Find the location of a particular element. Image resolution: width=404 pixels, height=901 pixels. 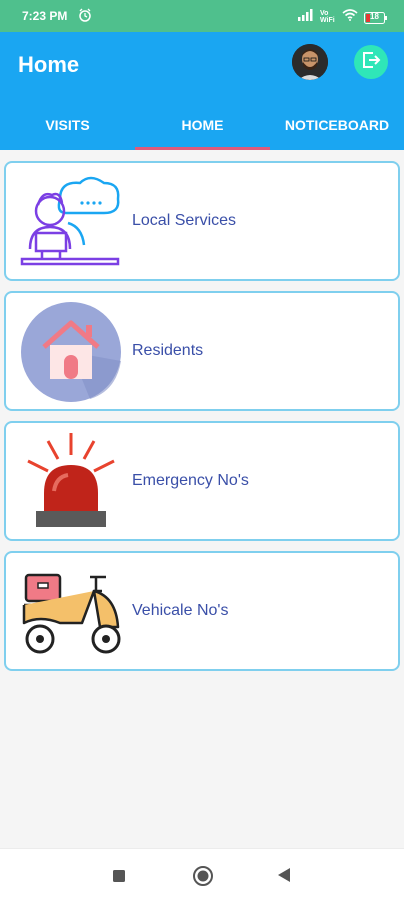

tab-indicator is located at coordinates (202, 148).